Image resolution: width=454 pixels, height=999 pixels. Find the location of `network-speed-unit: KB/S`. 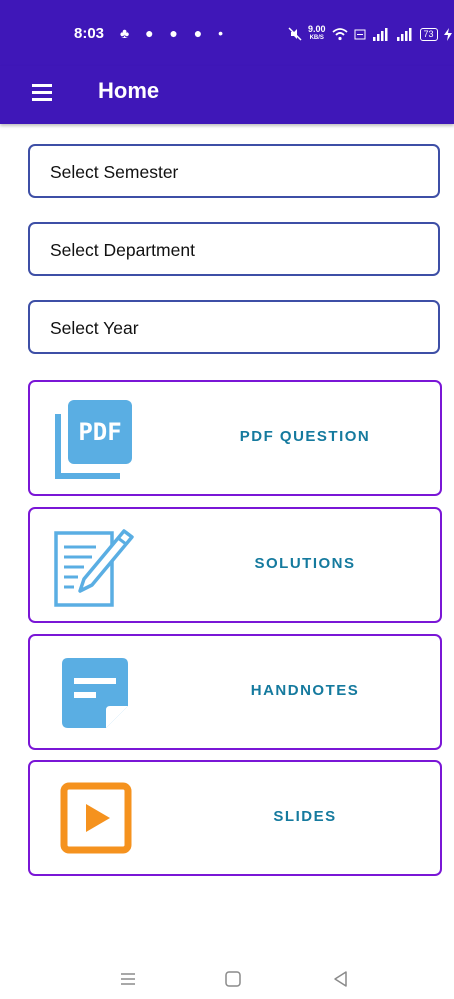

network-speed-unit: KB/S is located at coordinates (316, 38).